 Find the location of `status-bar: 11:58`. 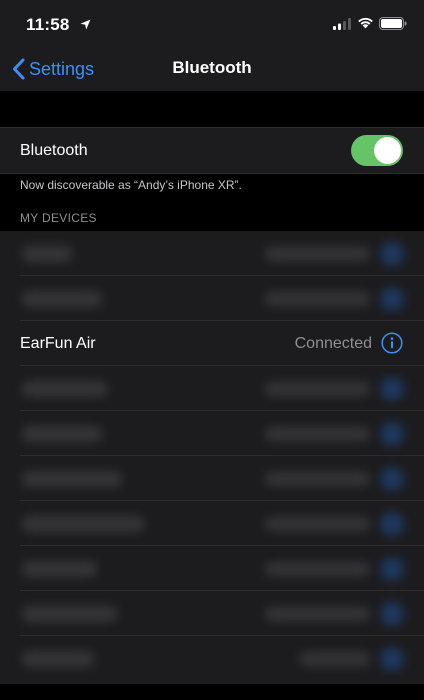

status-bar: 11:58 is located at coordinates (212, 25).